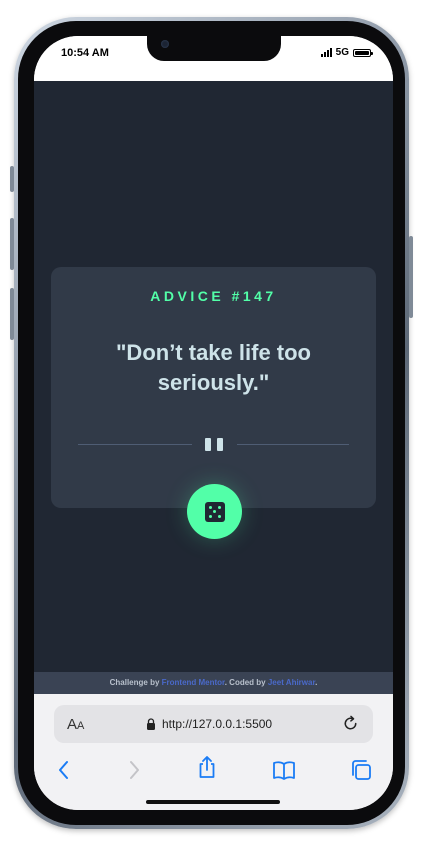  I want to click on camera-icon, so click(165, 44).